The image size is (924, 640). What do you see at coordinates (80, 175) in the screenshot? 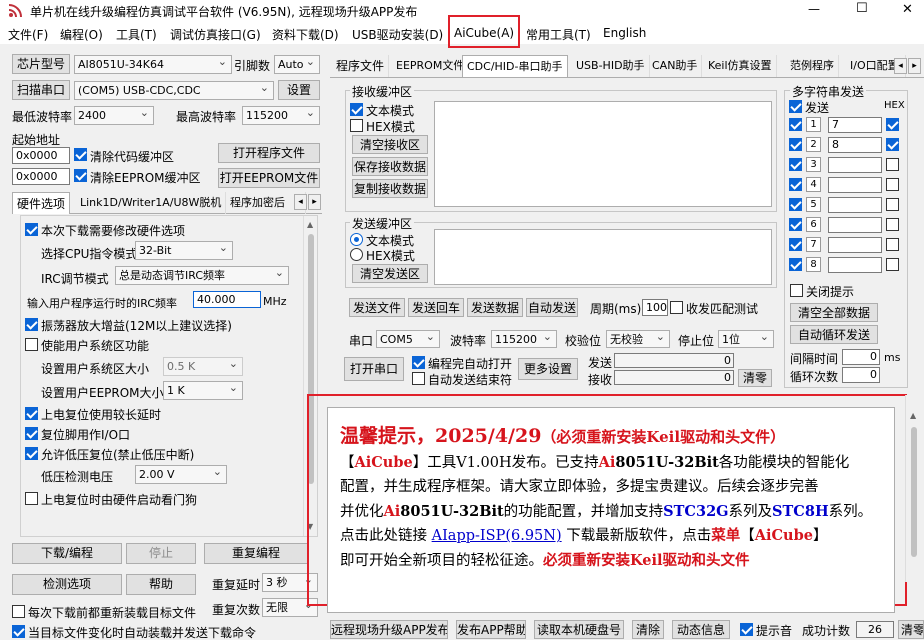
I see `clear-eeprom-checkbox` at bounding box center [80, 175].